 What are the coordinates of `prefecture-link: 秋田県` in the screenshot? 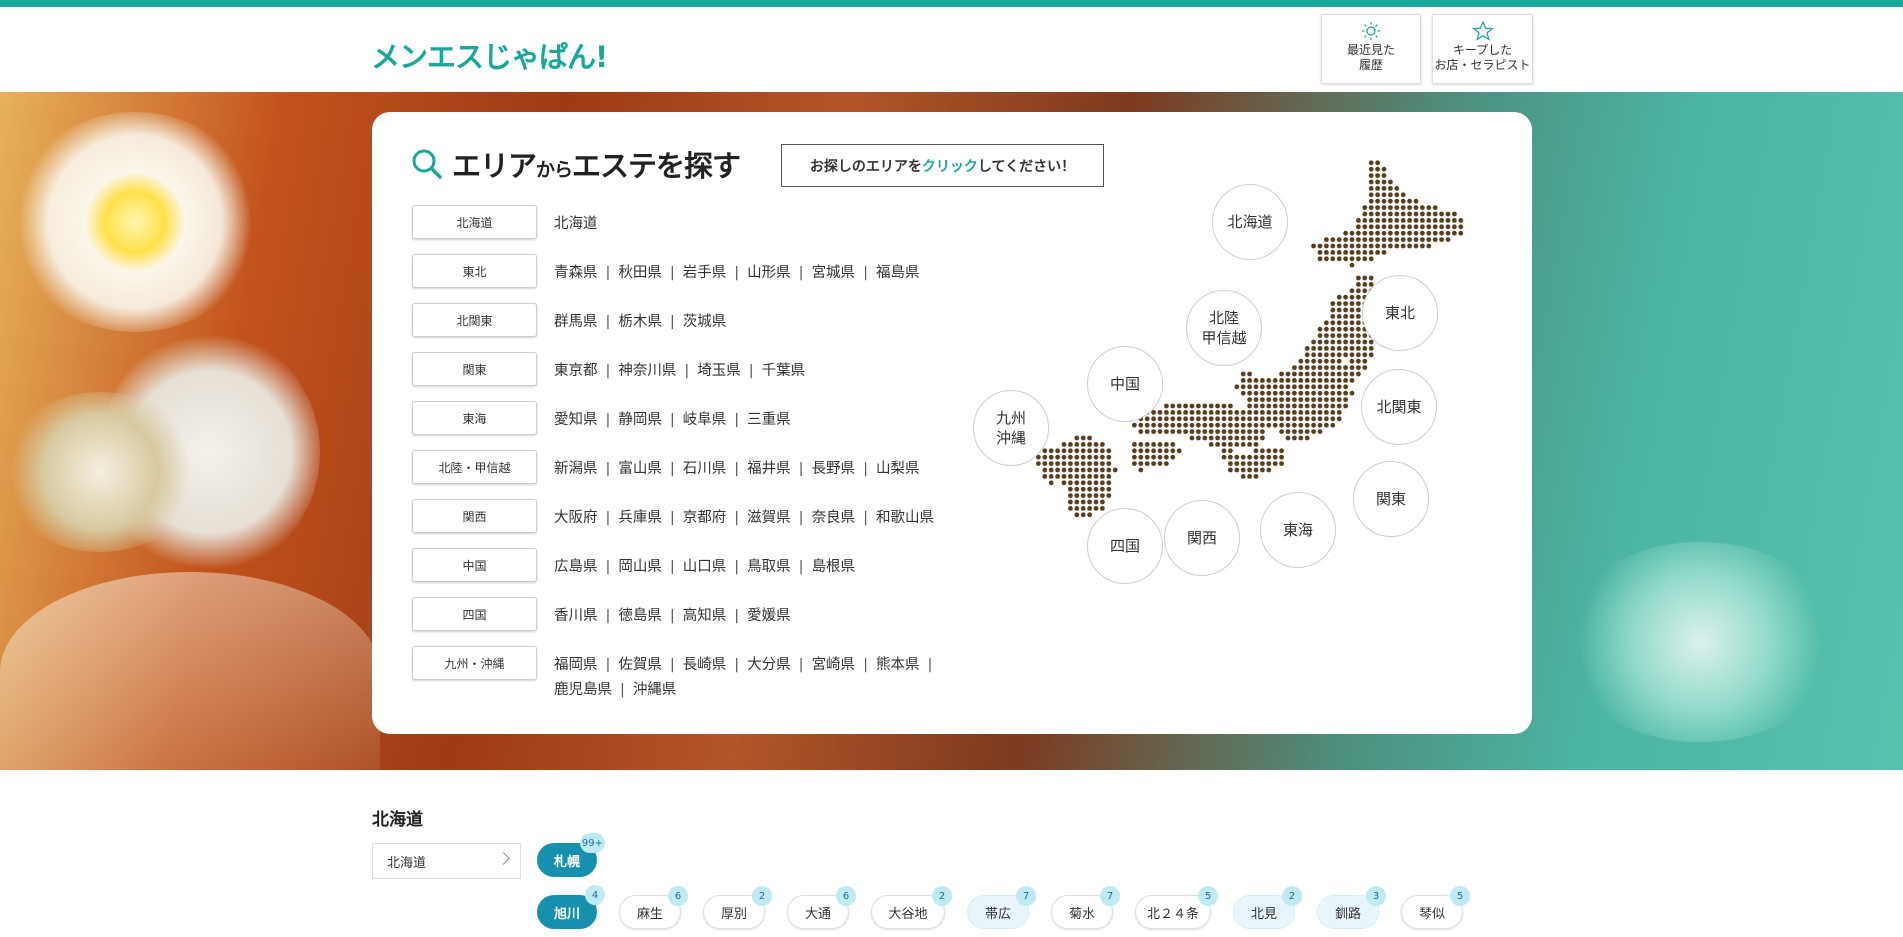 It's located at (640, 273).